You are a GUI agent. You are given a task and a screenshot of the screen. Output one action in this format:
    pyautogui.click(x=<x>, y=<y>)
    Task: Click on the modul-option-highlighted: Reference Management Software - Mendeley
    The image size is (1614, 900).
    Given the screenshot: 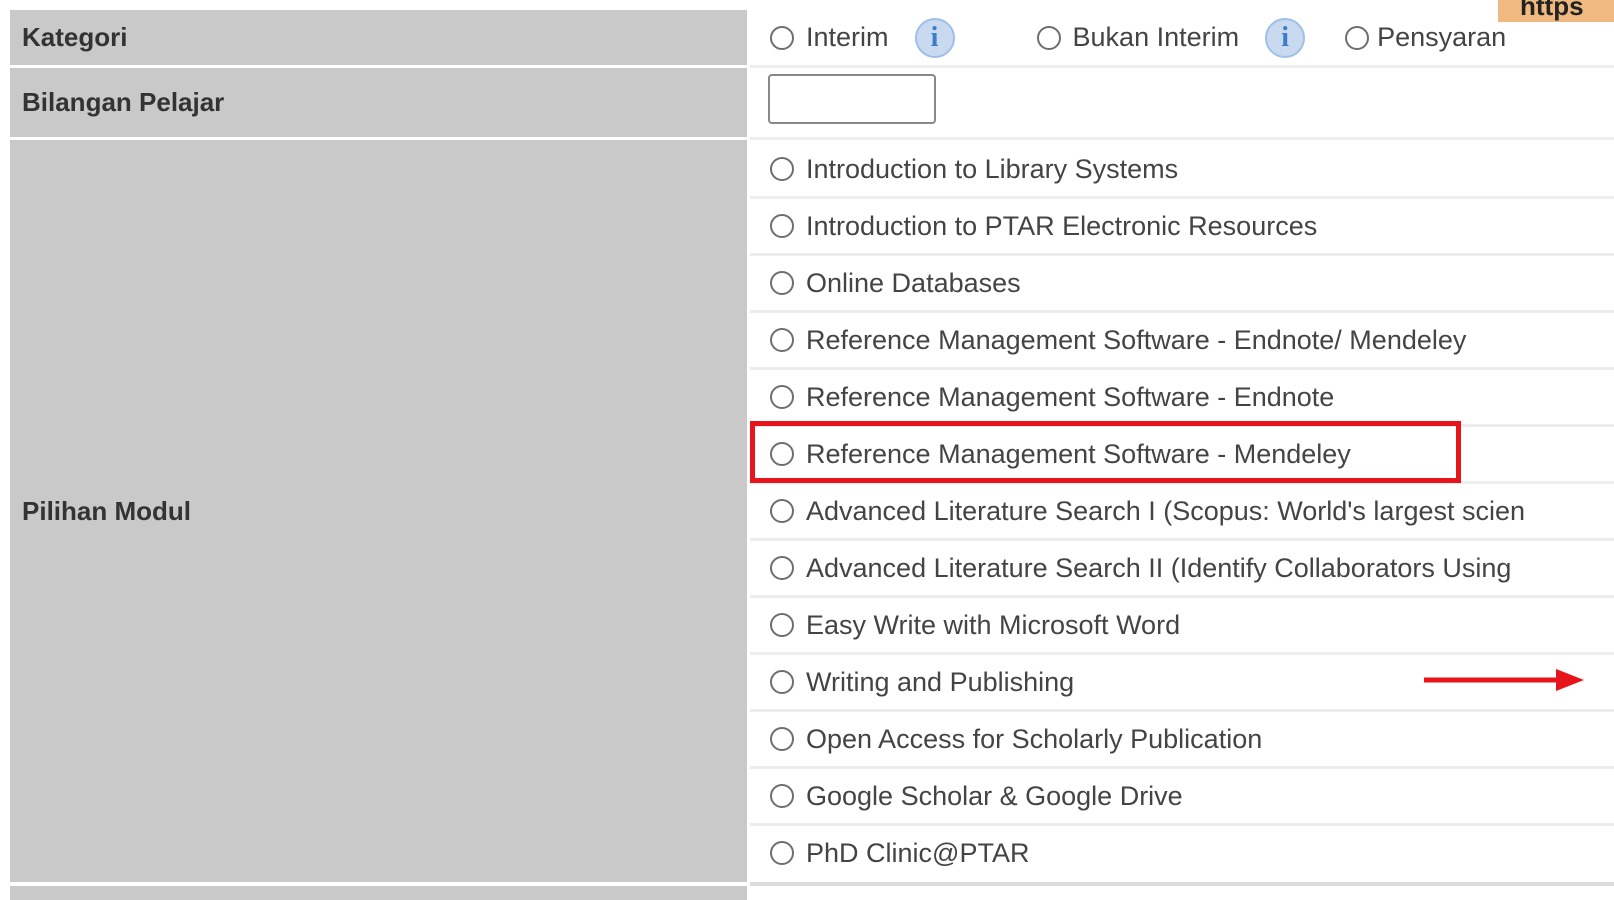 What is the action you would take?
    pyautogui.click(x=1182, y=454)
    